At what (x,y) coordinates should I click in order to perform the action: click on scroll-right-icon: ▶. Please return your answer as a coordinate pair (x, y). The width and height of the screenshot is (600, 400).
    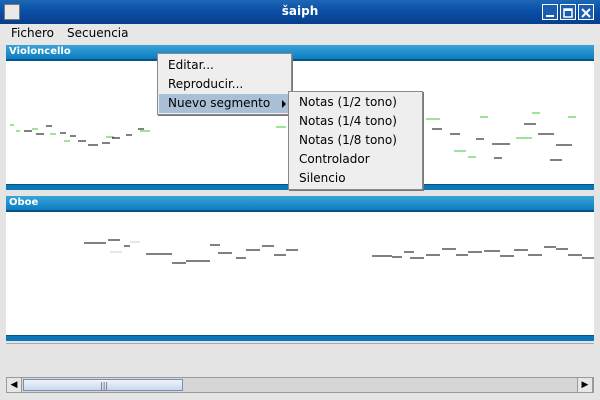
    Looking at the image, I should click on (585, 385).